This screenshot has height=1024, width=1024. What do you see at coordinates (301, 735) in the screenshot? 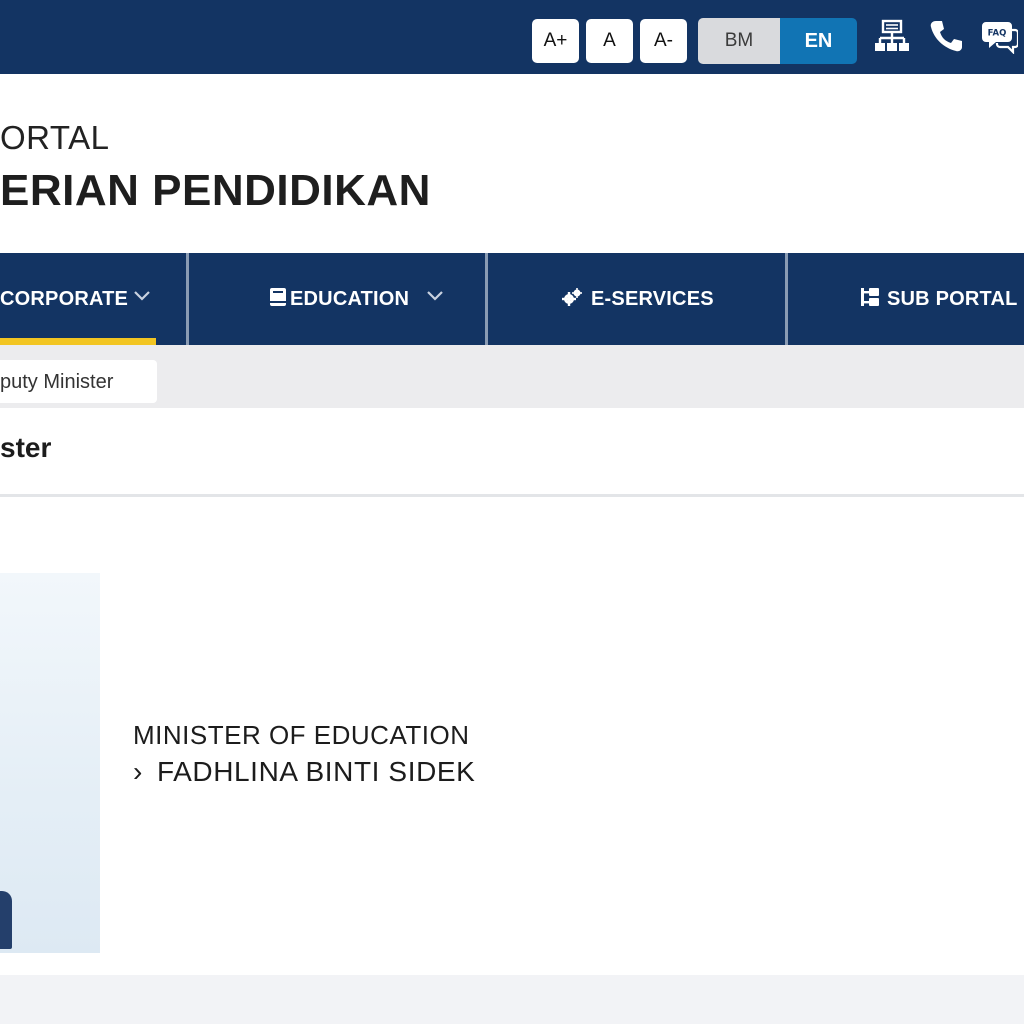
I see `minister-role: MINISTER OF EDUCATION` at bounding box center [301, 735].